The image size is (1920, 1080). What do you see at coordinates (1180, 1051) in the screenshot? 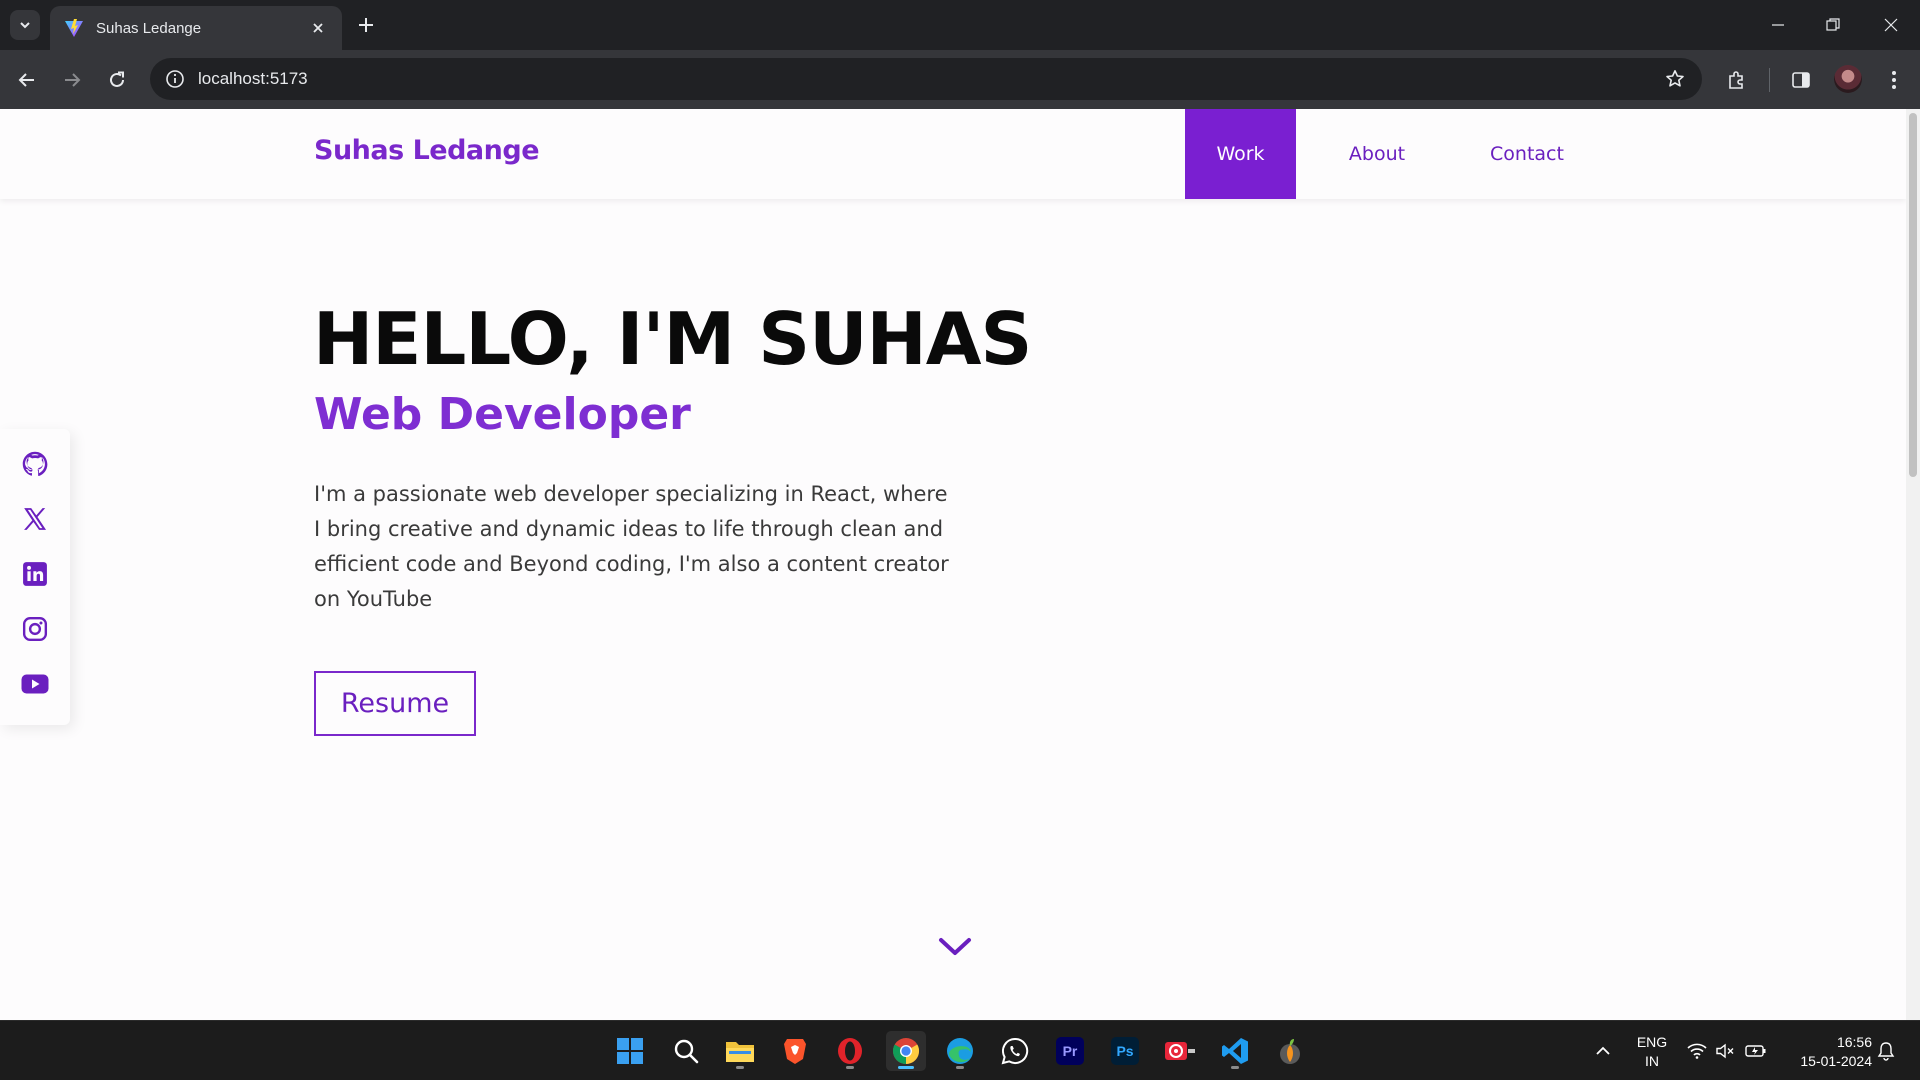
I see `fl-studio-icon` at bounding box center [1180, 1051].